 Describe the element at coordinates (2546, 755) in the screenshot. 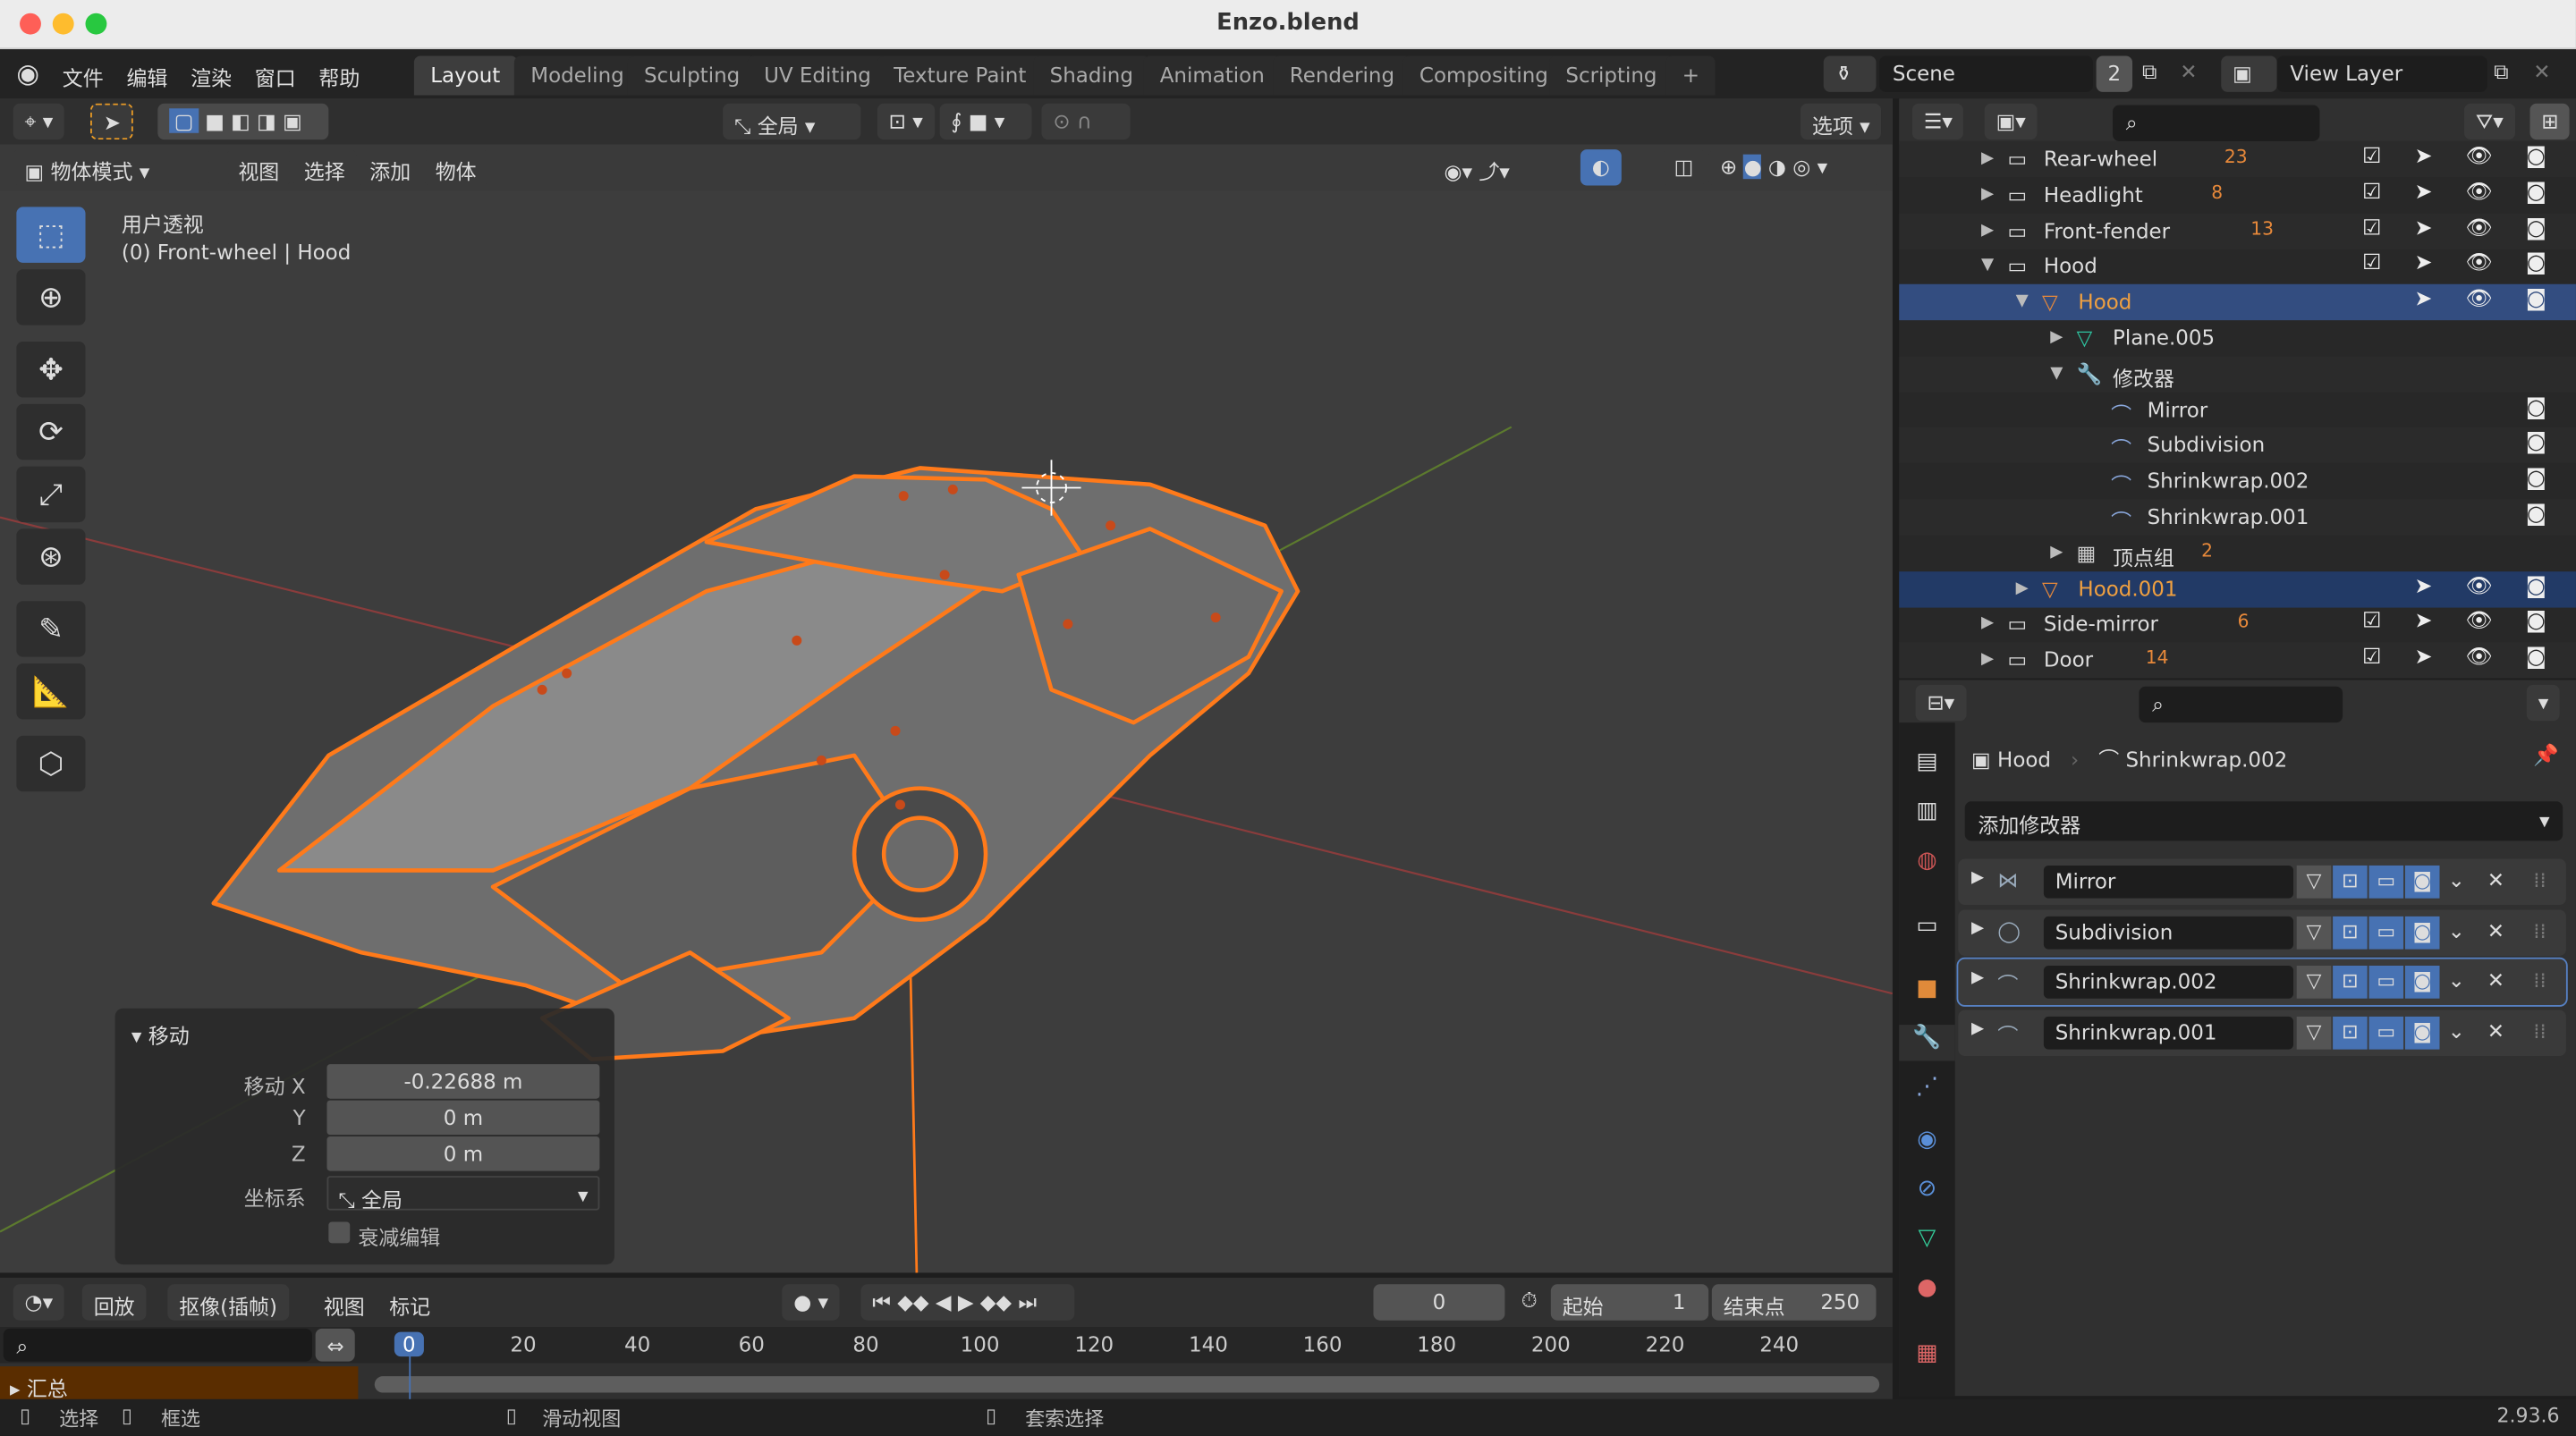

I see `pin-icon: 📌` at that location.